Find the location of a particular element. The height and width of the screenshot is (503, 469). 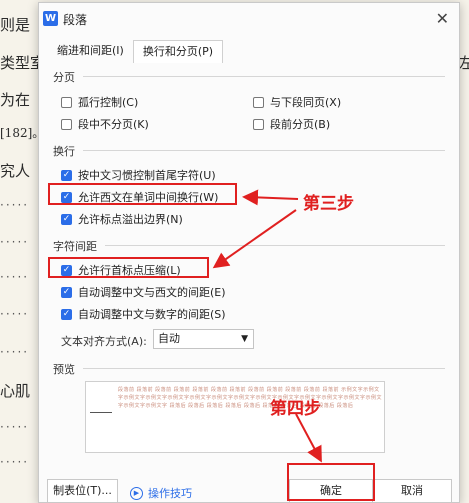

dialog-title: 段落 is located at coordinates (75, 20).